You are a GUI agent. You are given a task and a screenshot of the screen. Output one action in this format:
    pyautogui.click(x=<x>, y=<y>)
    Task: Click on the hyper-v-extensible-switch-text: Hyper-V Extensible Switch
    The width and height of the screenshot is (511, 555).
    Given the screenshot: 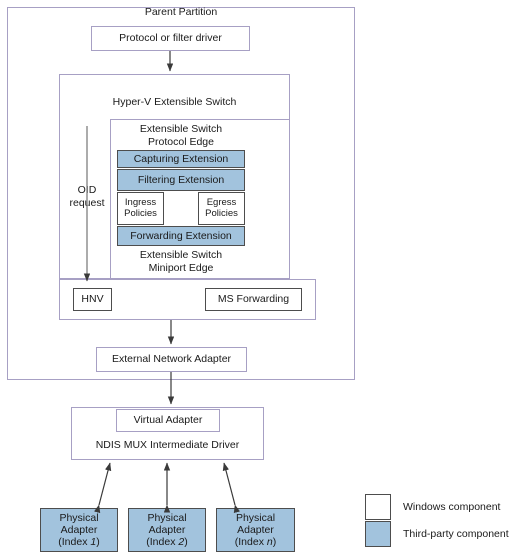 What is the action you would take?
    pyautogui.click(x=174, y=102)
    